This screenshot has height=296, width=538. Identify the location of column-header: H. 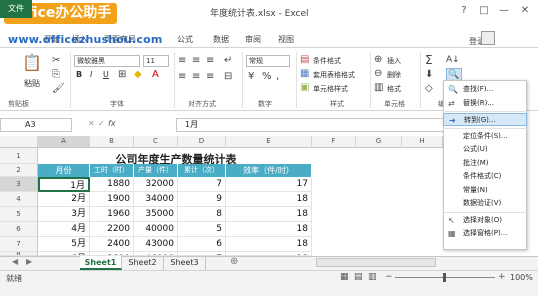
(422, 142).